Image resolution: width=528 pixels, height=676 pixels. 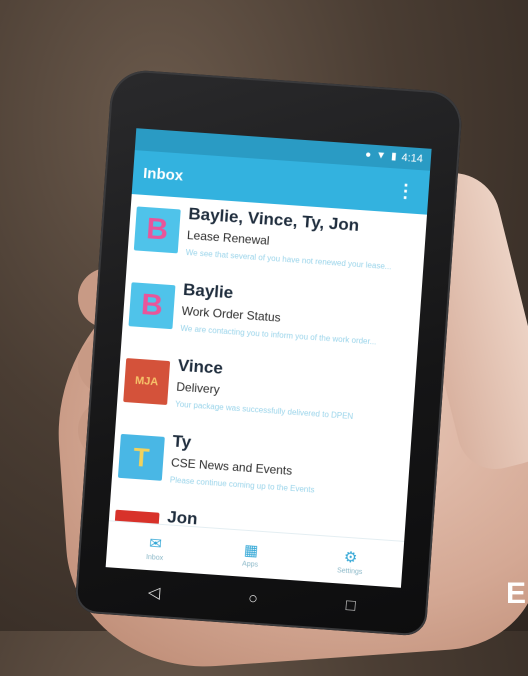 What do you see at coordinates (405, 191) in the screenshot?
I see `overflow-menu-icon: ⋮` at bounding box center [405, 191].